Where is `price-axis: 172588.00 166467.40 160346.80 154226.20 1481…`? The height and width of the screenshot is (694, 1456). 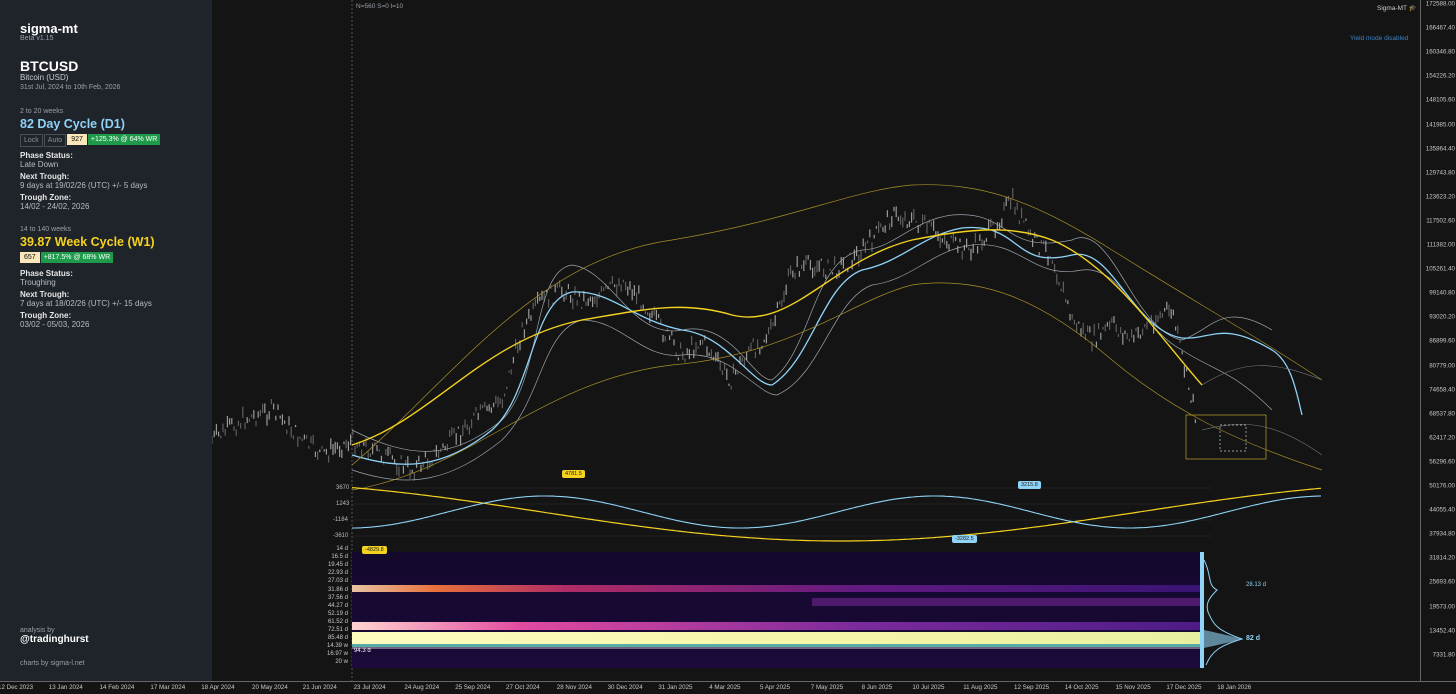 price-axis: 172588.00 166467.40 160346.80 154226.20 1481… is located at coordinates (1438, 340).